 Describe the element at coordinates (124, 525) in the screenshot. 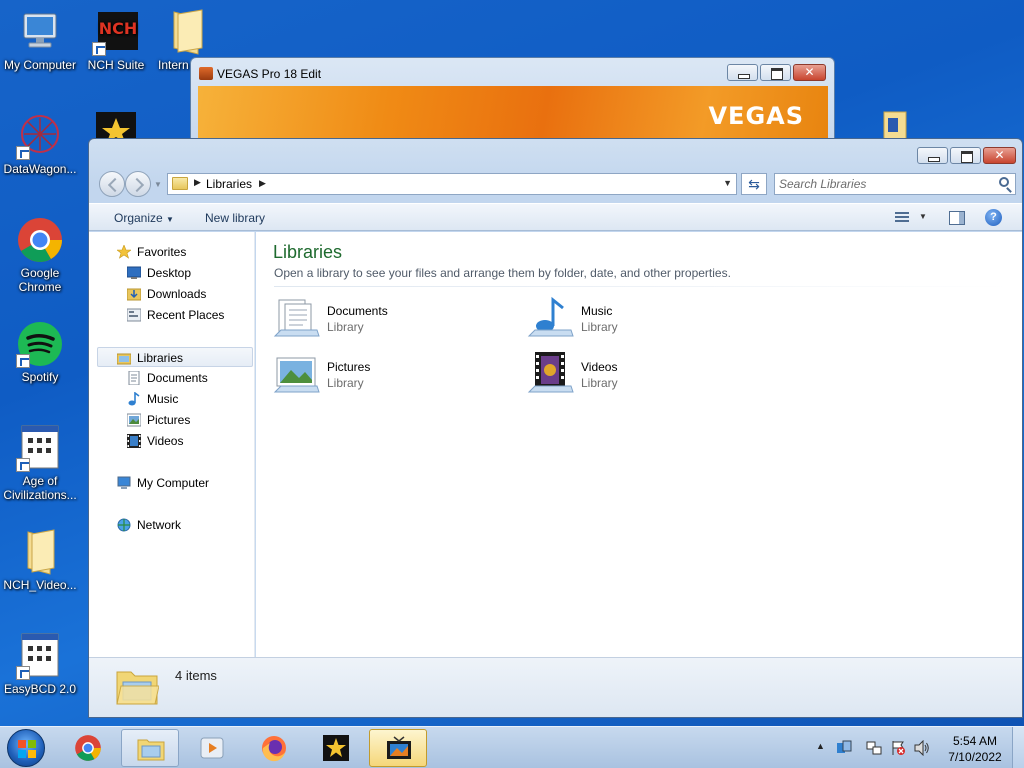

I see `network-icon` at that location.